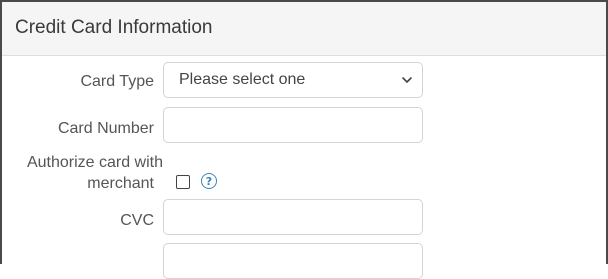  I want to click on panel-title: Credit Card Information, so click(114, 27).